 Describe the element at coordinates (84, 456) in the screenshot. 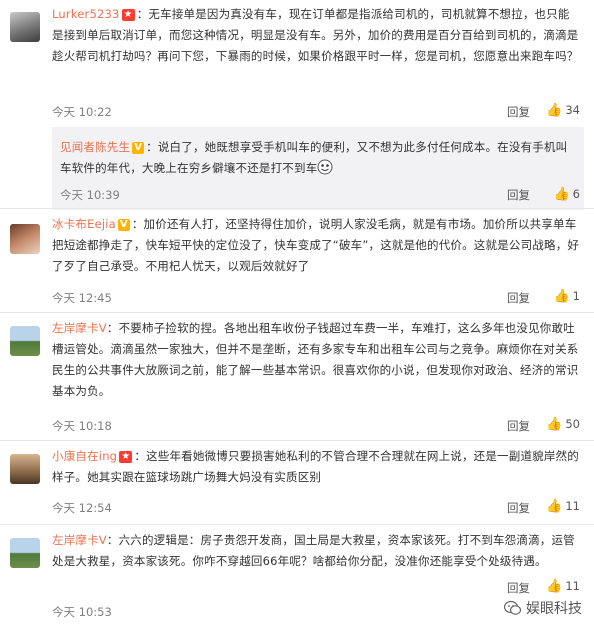

I see `username: 小康自在ing` at that location.